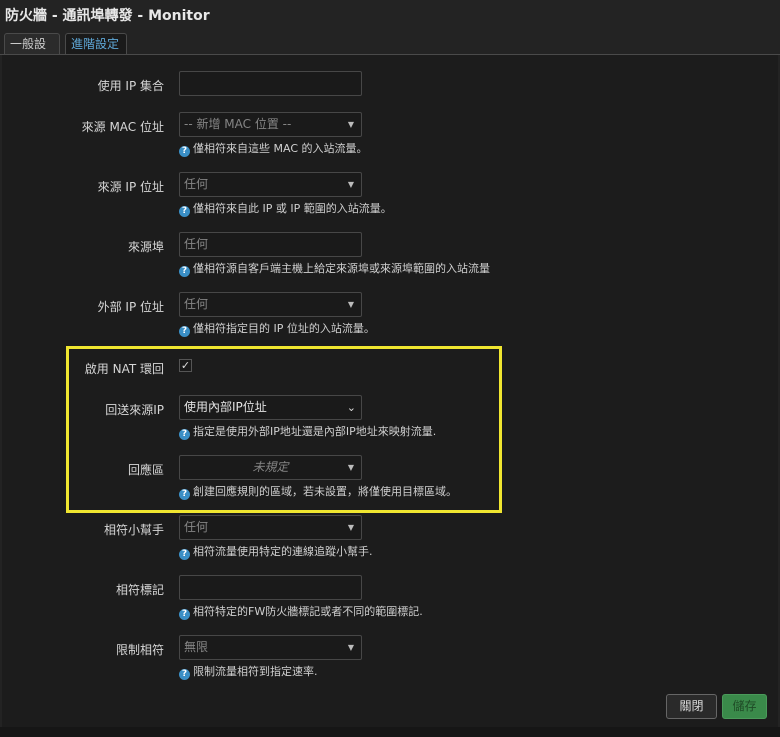 The image size is (780, 737). I want to click on helper-label: 相符小幫手, so click(133, 530).